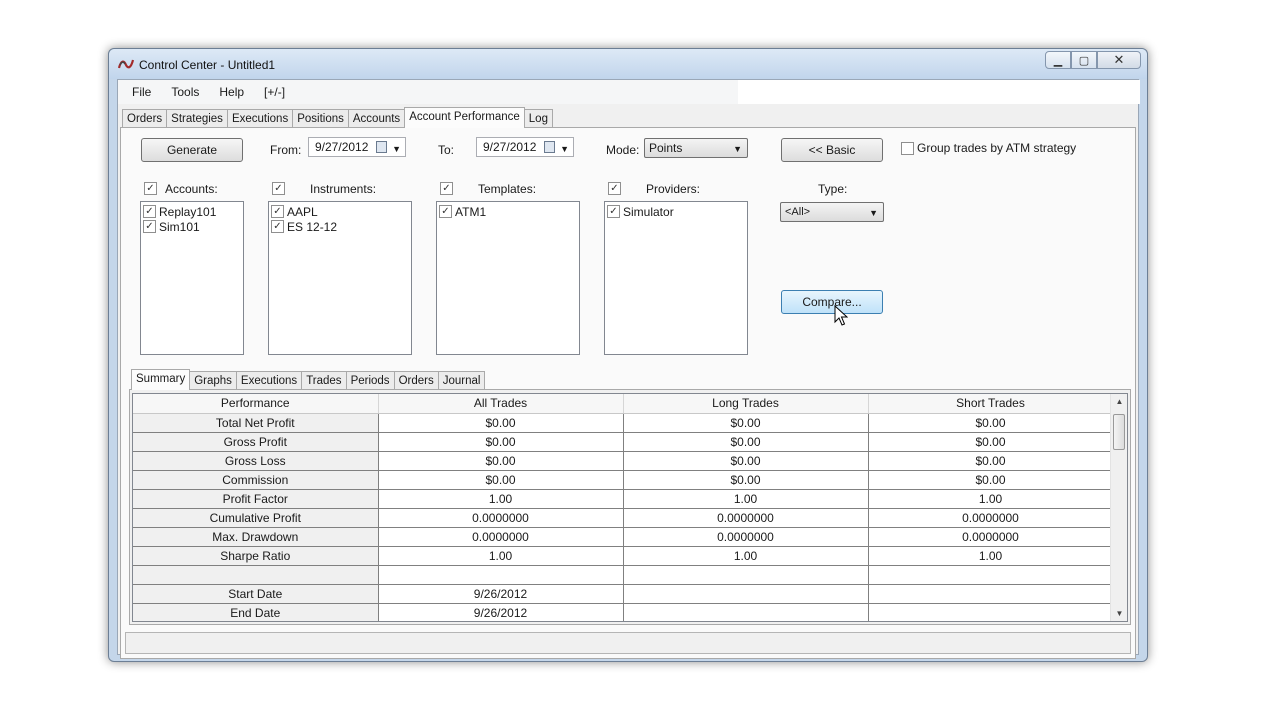  What do you see at coordinates (192, 211) in the screenshot?
I see `list-item: ✓ Replay101` at bounding box center [192, 211].